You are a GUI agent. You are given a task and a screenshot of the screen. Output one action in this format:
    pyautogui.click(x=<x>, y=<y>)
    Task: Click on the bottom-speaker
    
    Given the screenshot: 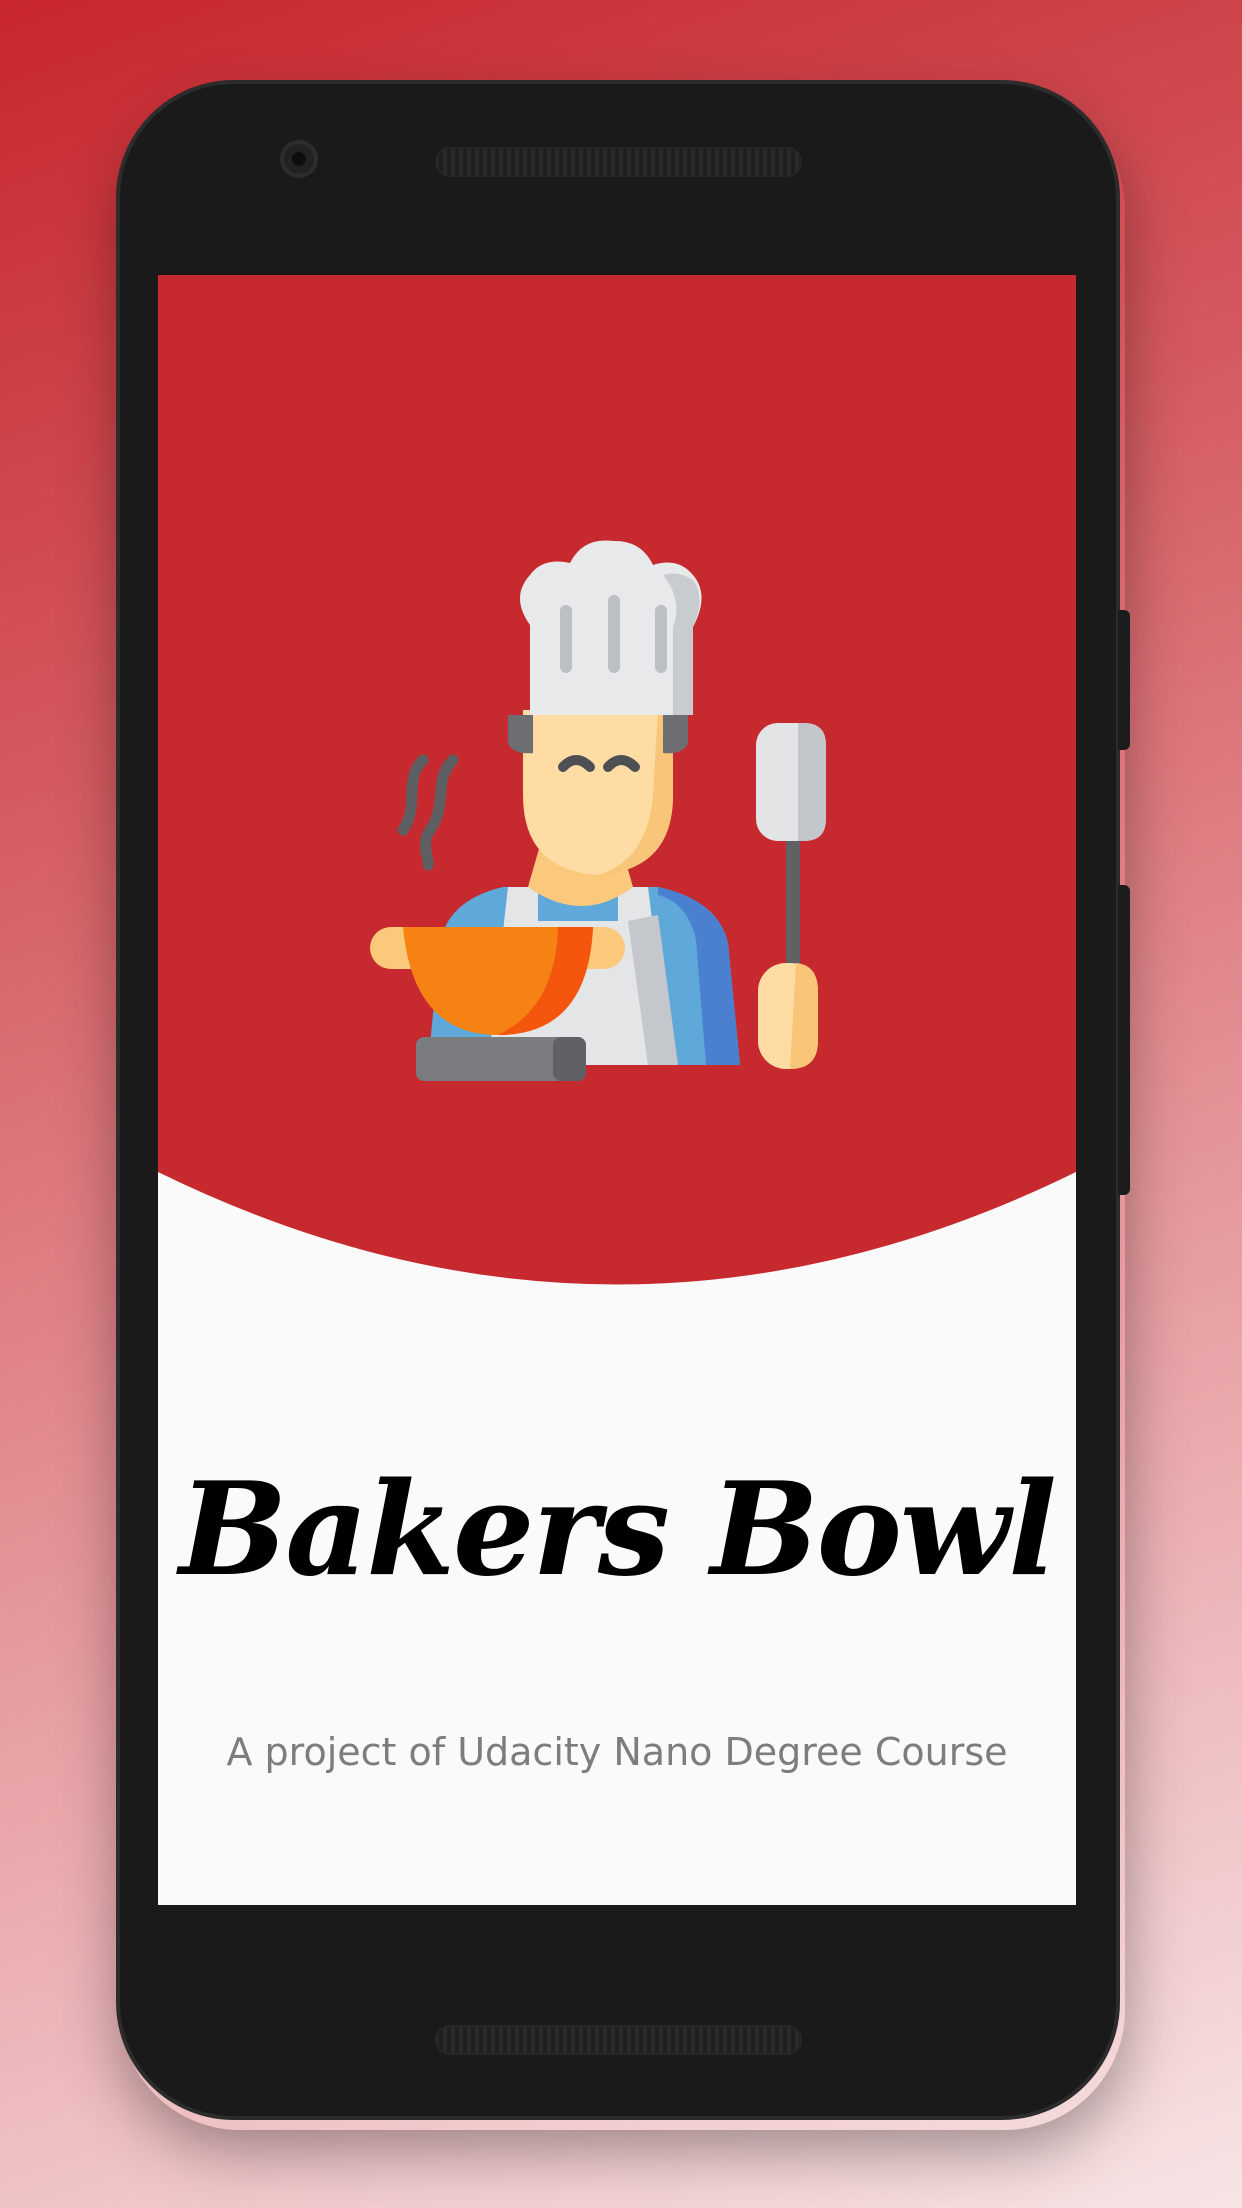 What is the action you would take?
    pyautogui.click(x=618, y=2040)
    